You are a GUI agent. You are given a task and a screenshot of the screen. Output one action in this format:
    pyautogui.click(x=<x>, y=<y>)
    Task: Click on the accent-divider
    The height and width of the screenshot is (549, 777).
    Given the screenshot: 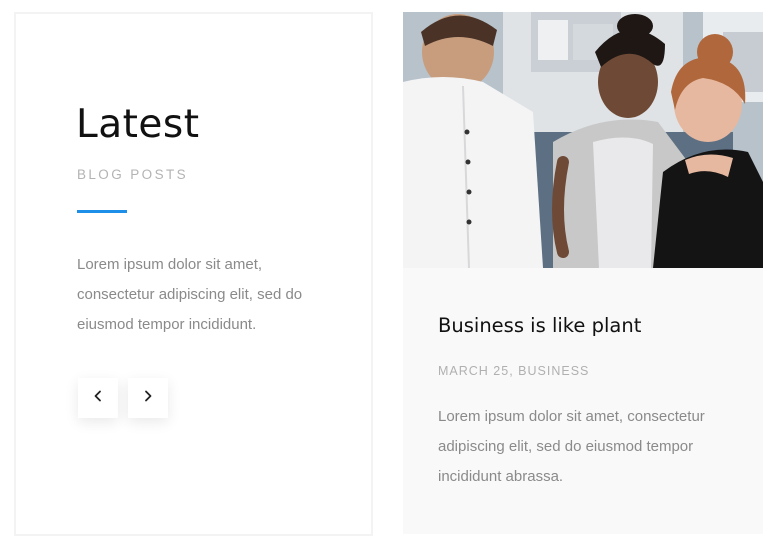 What is the action you would take?
    pyautogui.click(x=102, y=211)
    